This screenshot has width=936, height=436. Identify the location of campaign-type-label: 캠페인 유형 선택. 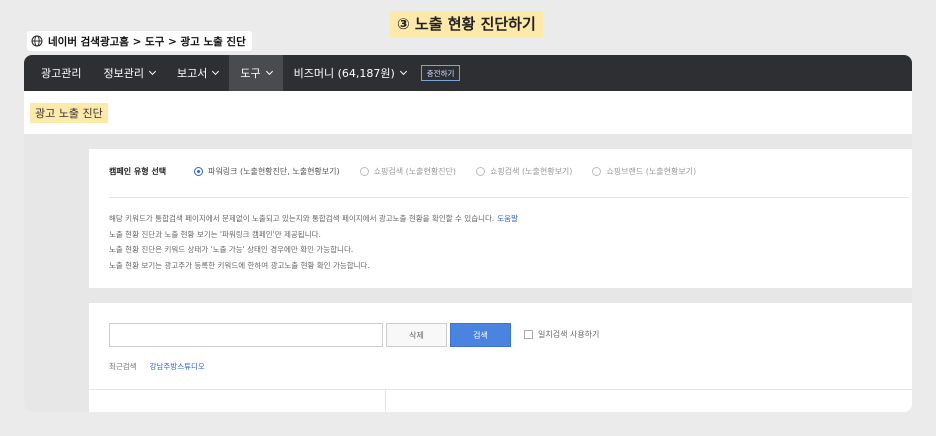
(138, 171).